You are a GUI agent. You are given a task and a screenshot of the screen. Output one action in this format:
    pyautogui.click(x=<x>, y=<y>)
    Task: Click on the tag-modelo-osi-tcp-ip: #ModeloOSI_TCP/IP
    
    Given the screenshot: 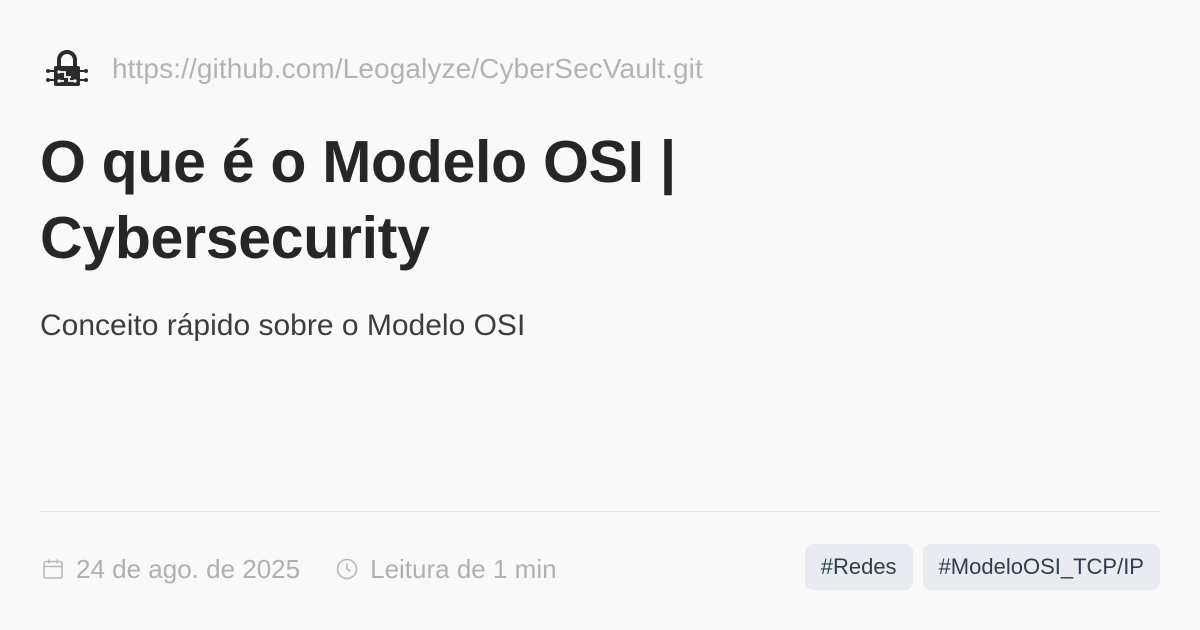 What is the action you would take?
    pyautogui.click(x=1041, y=567)
    